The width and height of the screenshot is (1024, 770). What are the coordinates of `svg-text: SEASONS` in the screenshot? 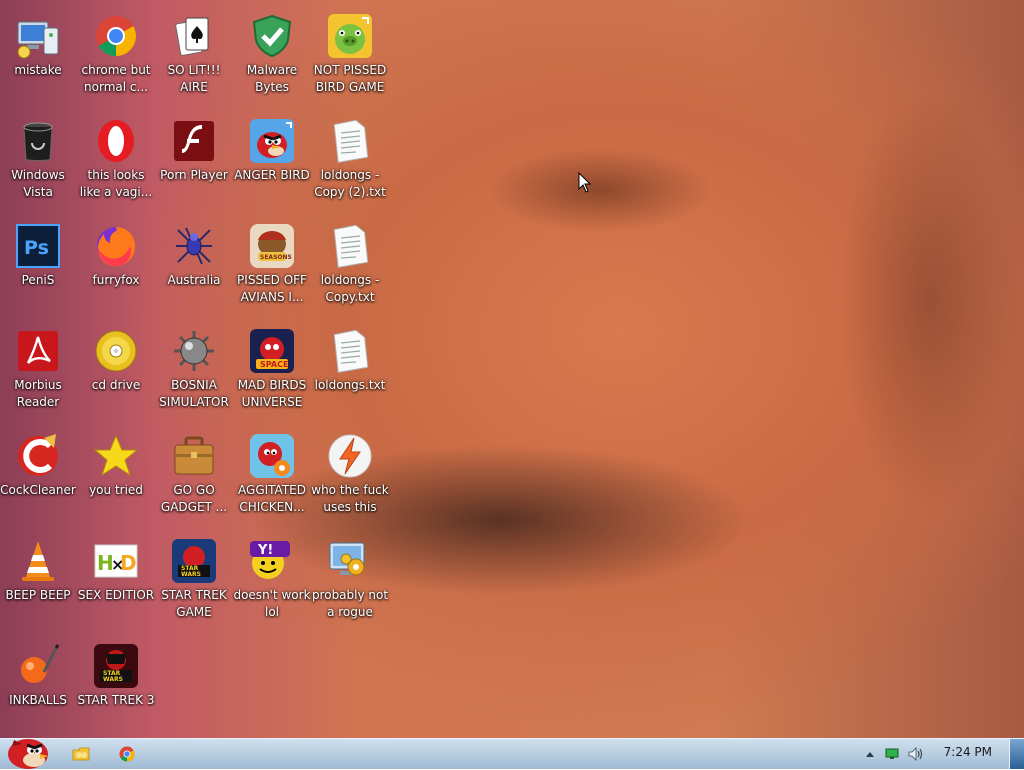 It's located at (276, 257).